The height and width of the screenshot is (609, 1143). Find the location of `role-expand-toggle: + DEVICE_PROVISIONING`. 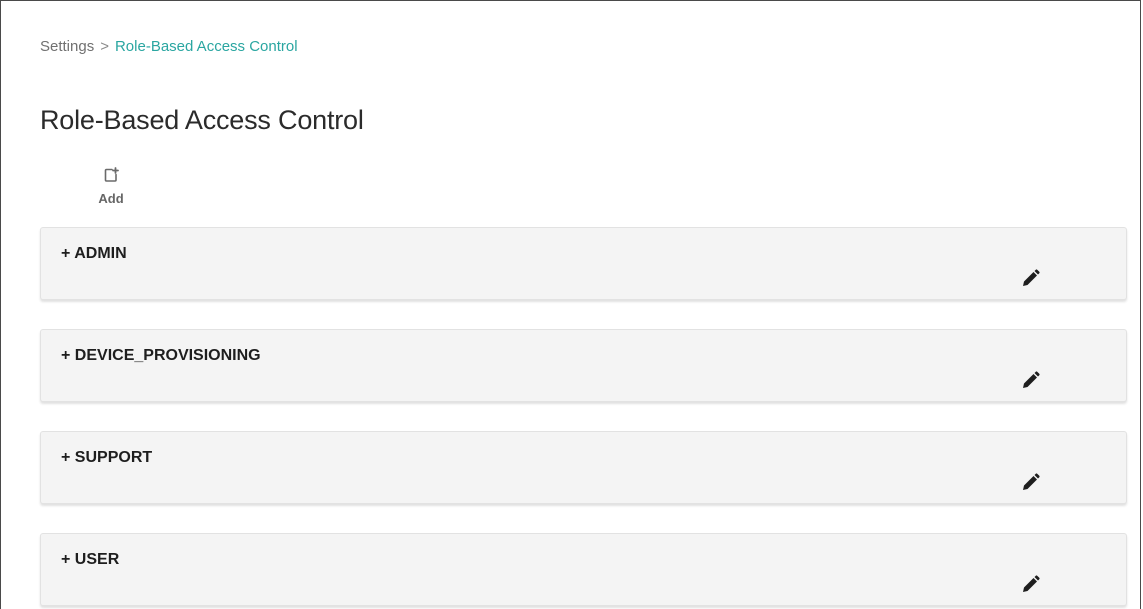

role-expand-toggle: + DEVICE_PROVISIONING is located at coordinates (161, 356).